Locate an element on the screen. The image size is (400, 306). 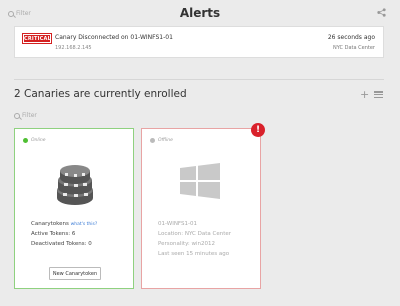
alert-badge-icon: ! is located at coordinates (258, 130).